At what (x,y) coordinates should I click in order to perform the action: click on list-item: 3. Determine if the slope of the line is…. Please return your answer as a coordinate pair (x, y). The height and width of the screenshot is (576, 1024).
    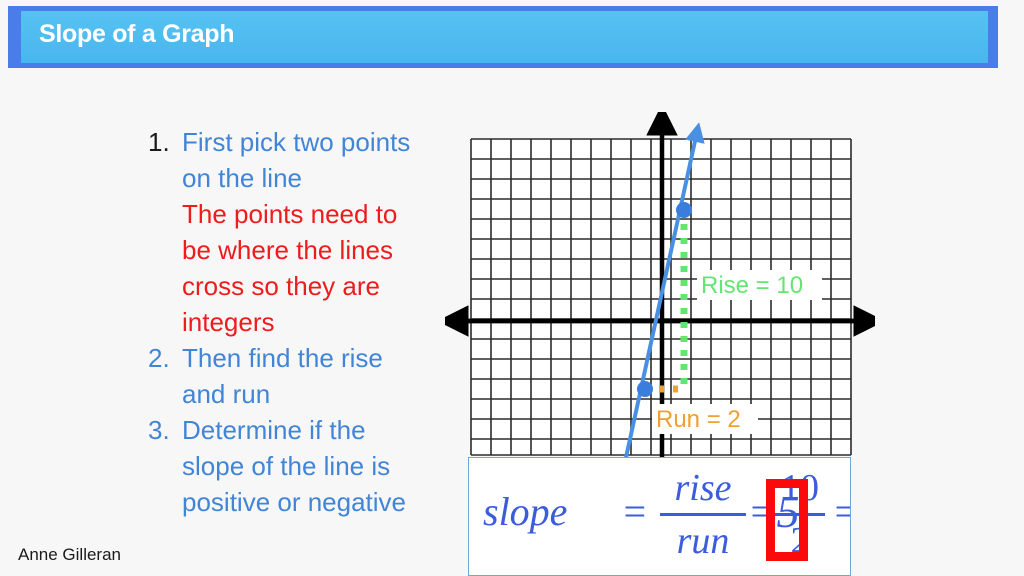
    Looking at the image, I should click on (308, 466).